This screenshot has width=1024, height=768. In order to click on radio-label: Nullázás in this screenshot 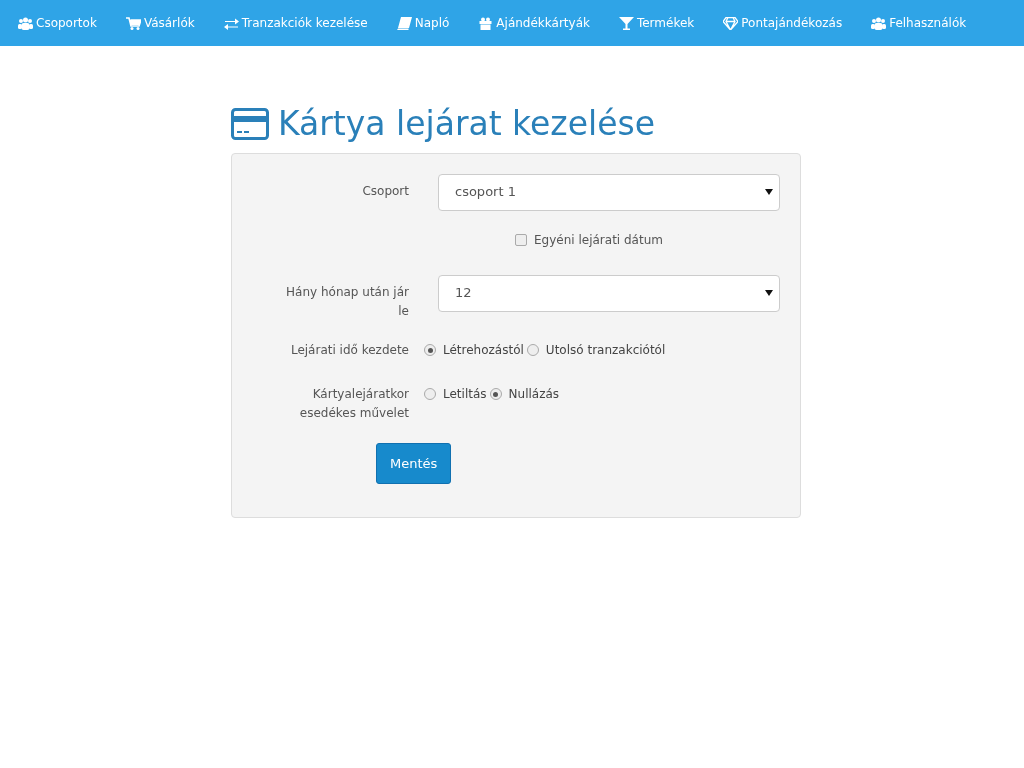, I will do `click(534, 394)`.